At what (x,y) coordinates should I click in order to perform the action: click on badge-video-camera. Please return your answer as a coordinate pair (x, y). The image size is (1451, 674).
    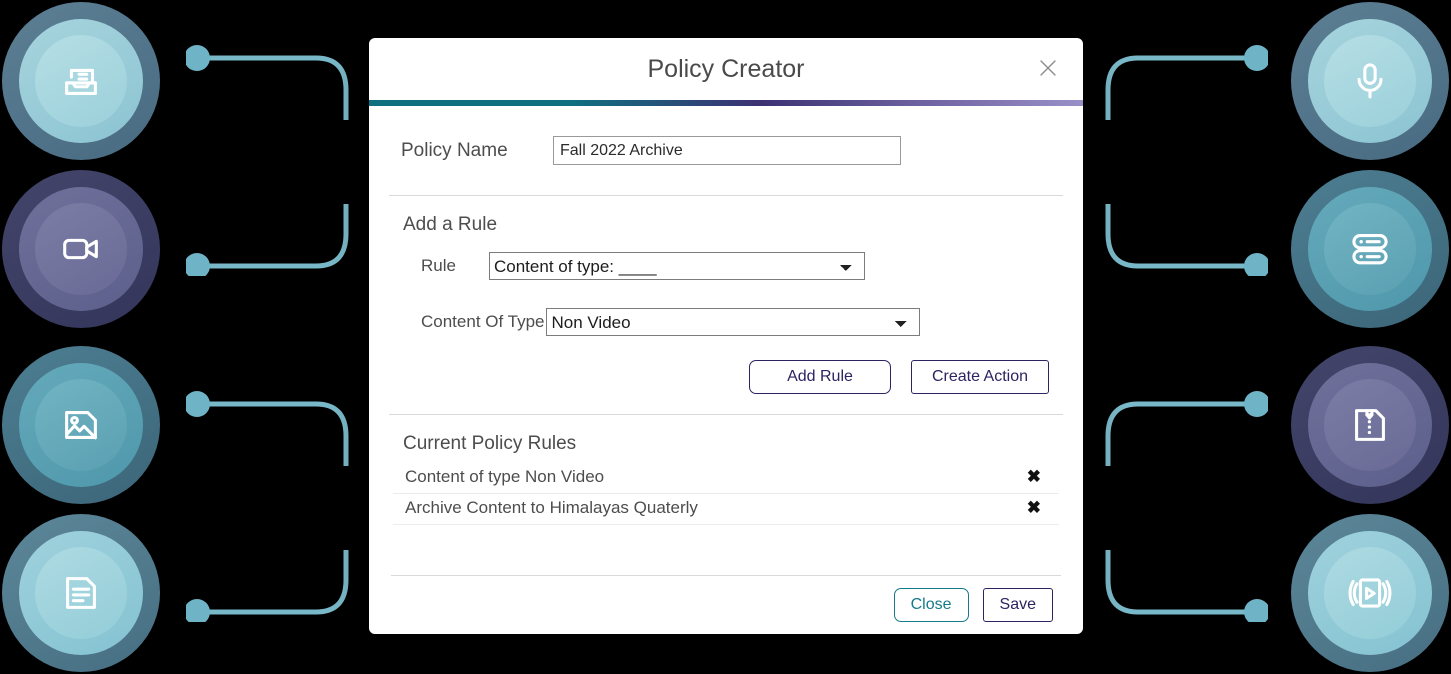
    Looking at the image, I should click on (81, 249).